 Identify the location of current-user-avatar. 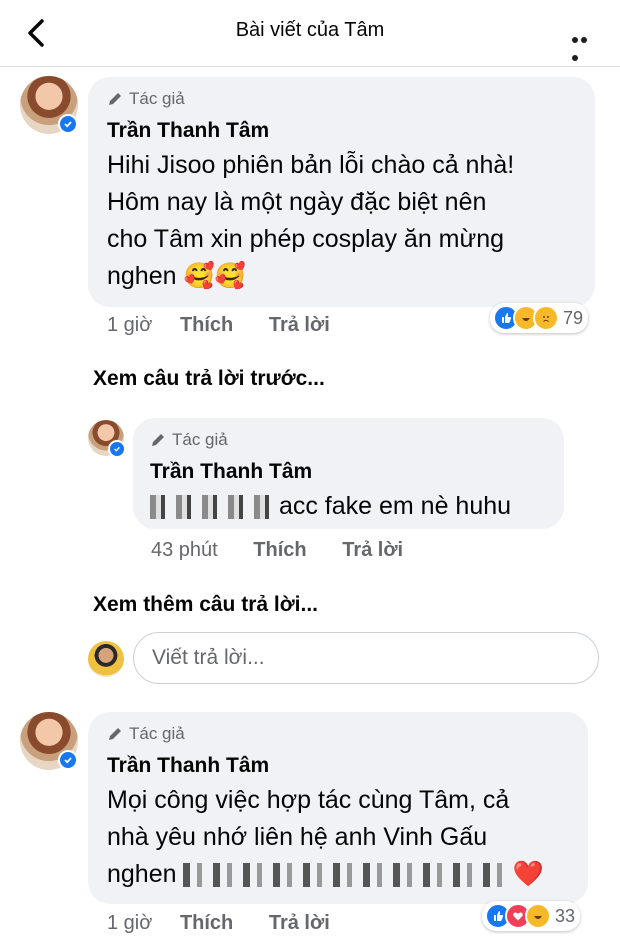
(106, 659).